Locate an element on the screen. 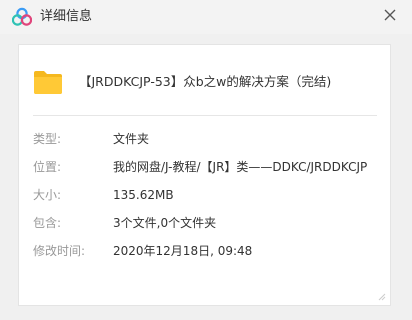  resize-grip-icon is located at coordinates (382, 297).